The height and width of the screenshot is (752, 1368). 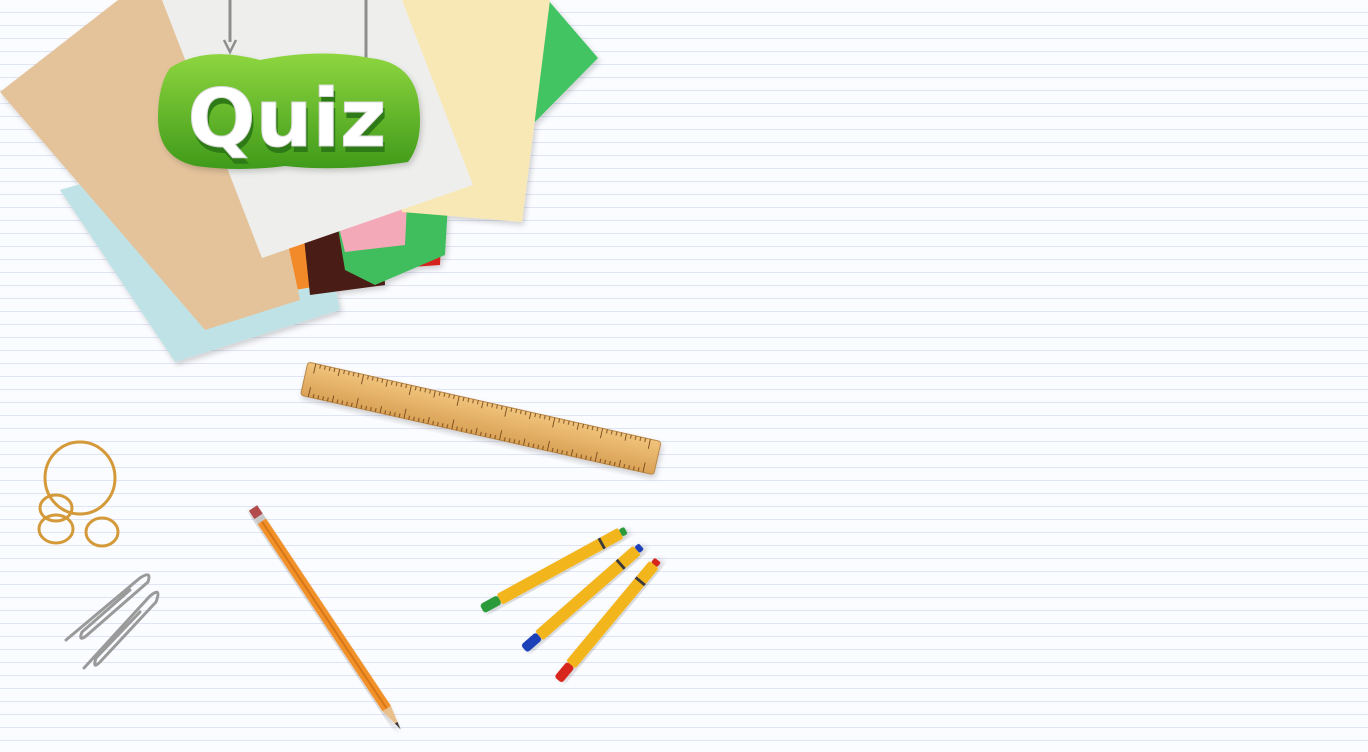 I want to click on pencil, so click(x=324, y=617).